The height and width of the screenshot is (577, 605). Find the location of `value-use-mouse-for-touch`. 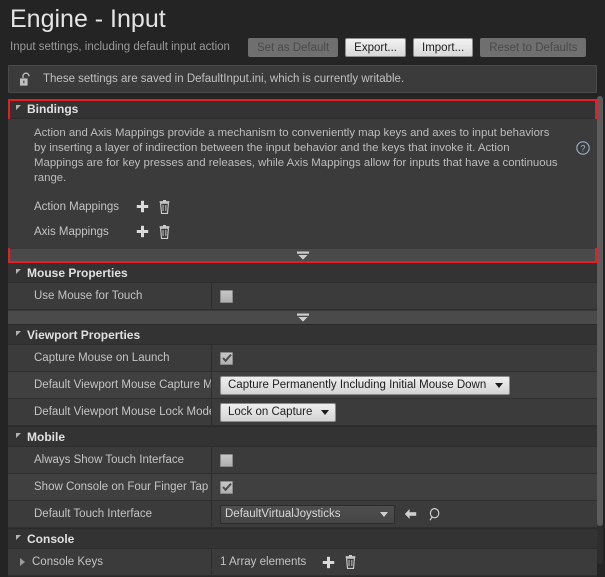

value-use-mouse-for-touch is located at coordinates (404, 296).